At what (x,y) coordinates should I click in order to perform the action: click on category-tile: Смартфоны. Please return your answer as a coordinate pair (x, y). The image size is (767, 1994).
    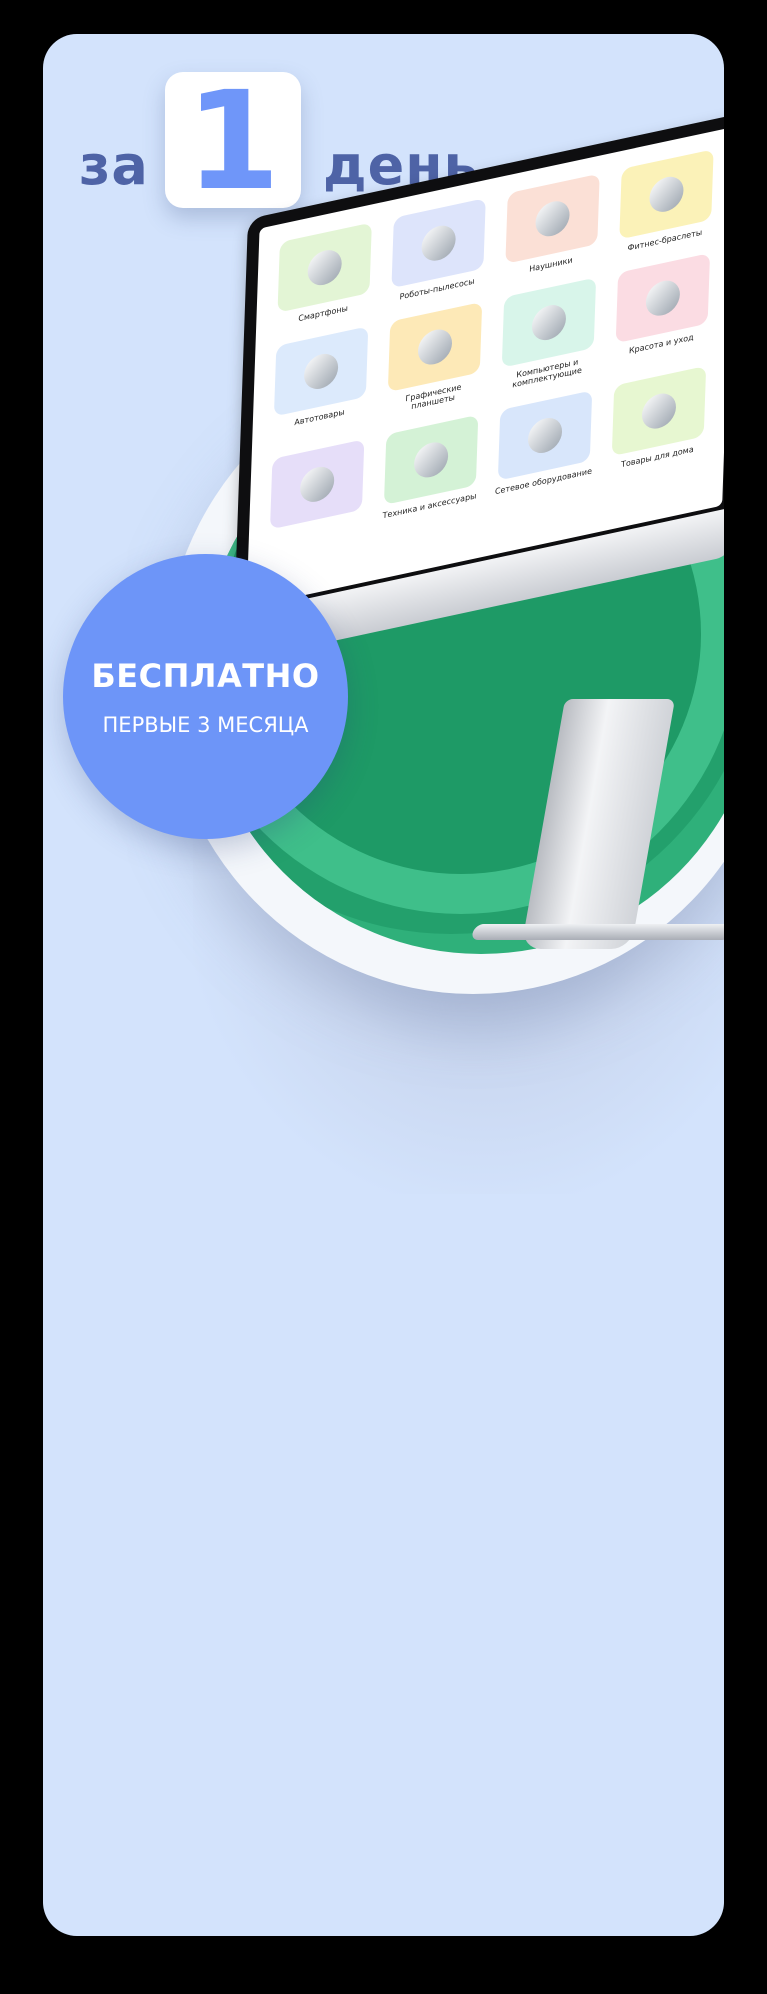
    Looking at the image, I should click on (324, 275).